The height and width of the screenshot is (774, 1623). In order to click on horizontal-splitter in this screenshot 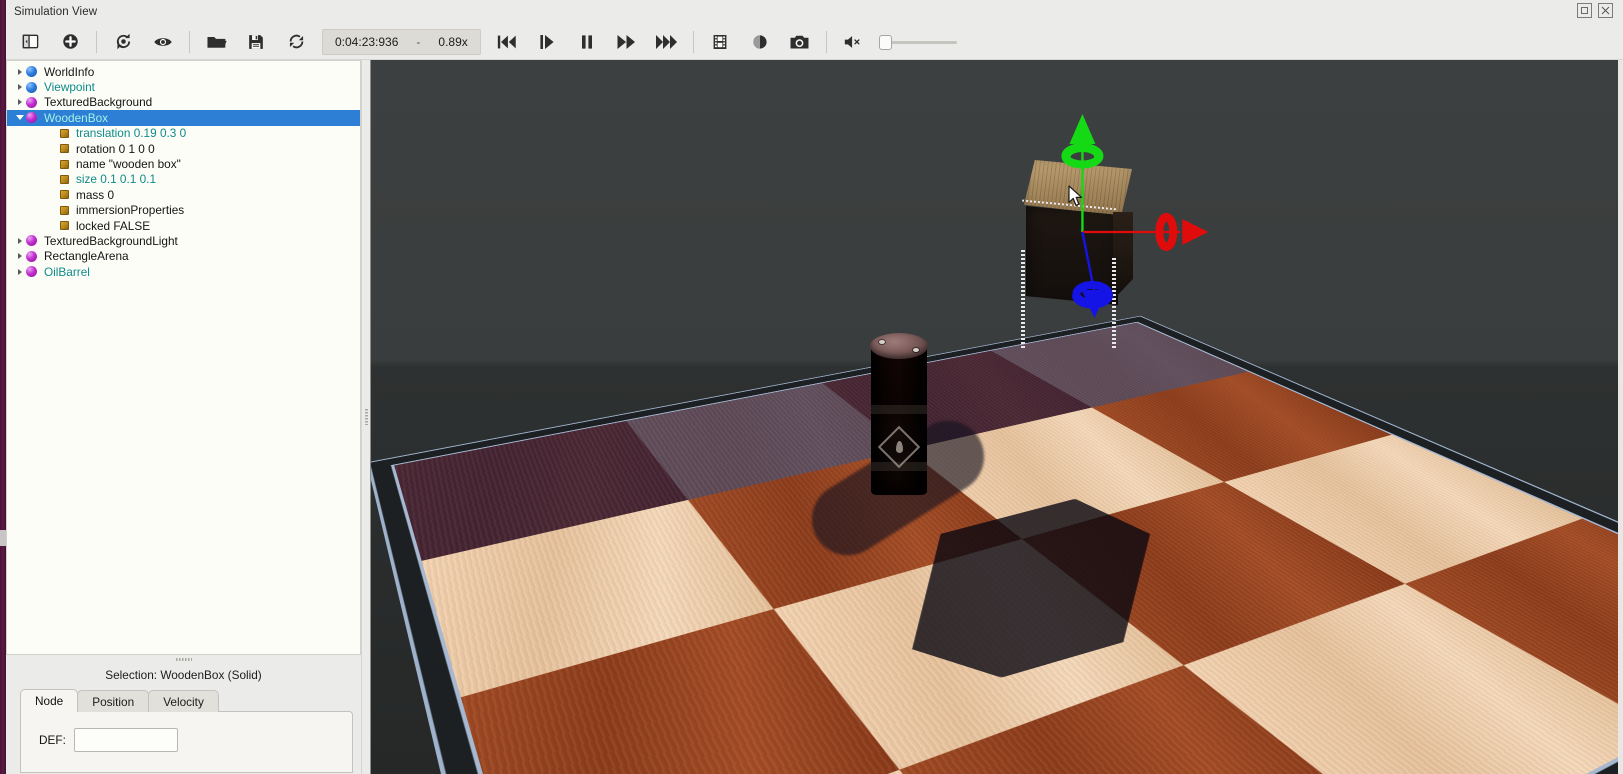, I will do `click(183, 659)`.